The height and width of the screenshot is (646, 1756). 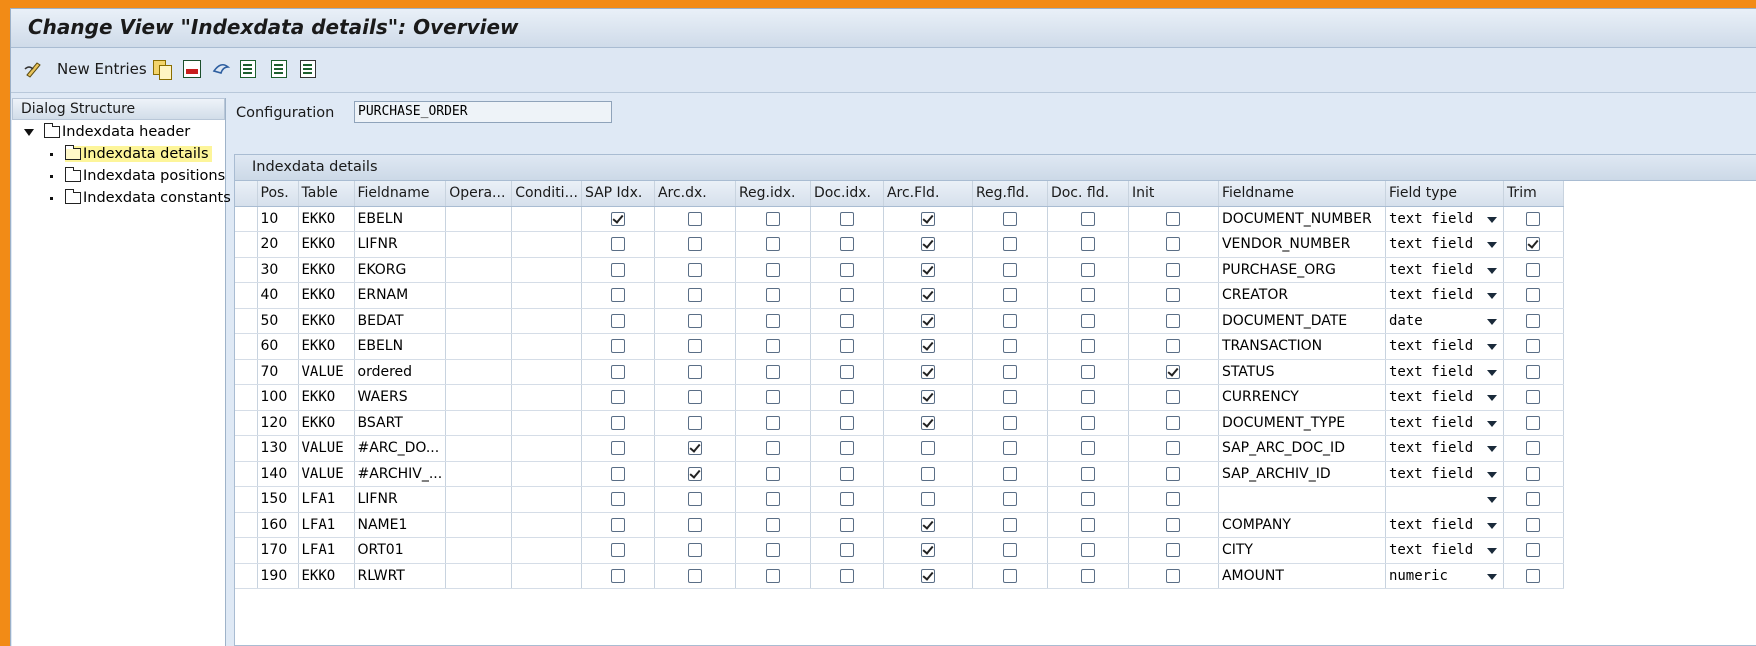 I want to click on col-header-sap-idx: SAP Idx., so click(x=618, y=194).